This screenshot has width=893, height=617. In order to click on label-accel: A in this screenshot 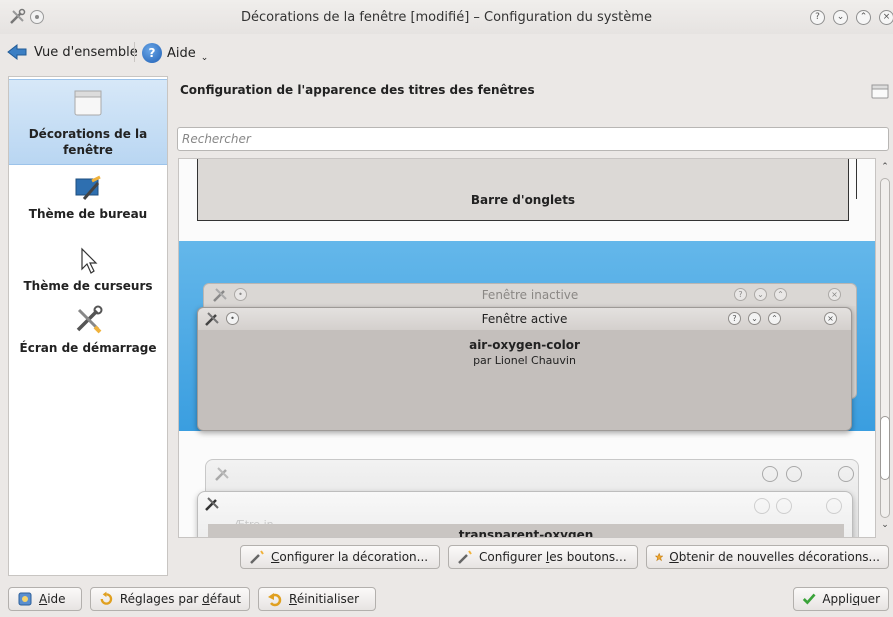, I will do `click(43, 599)`.